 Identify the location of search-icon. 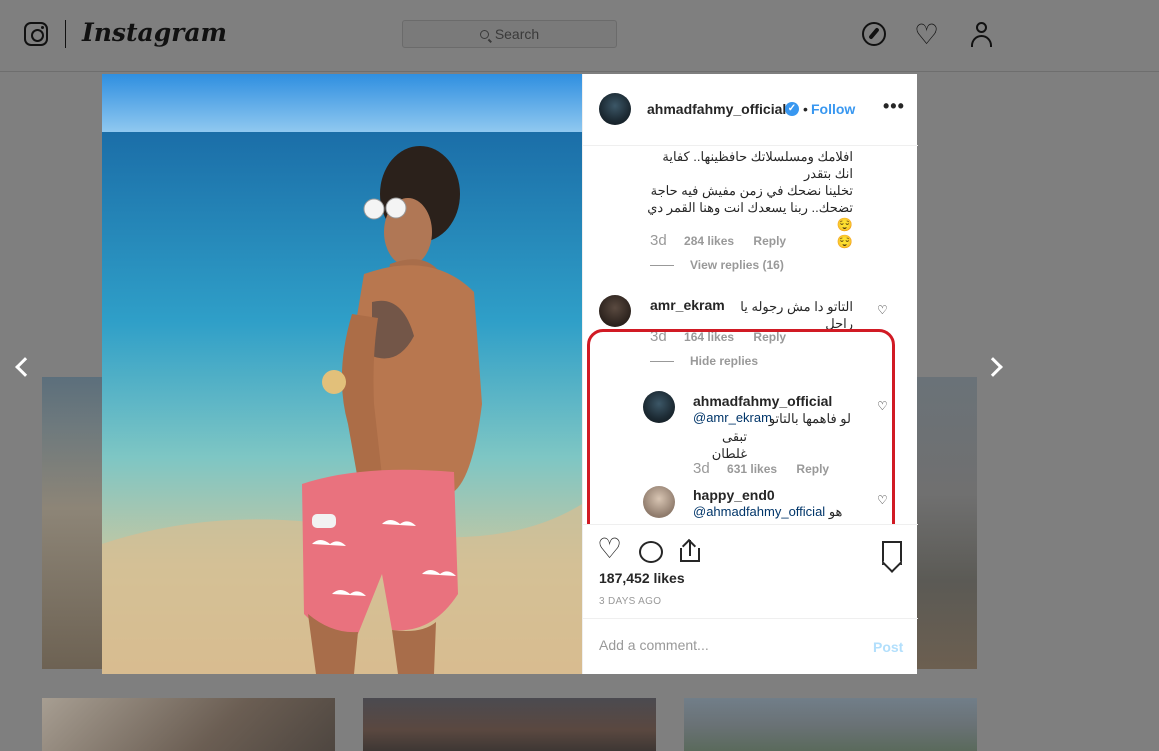
(484, 34).